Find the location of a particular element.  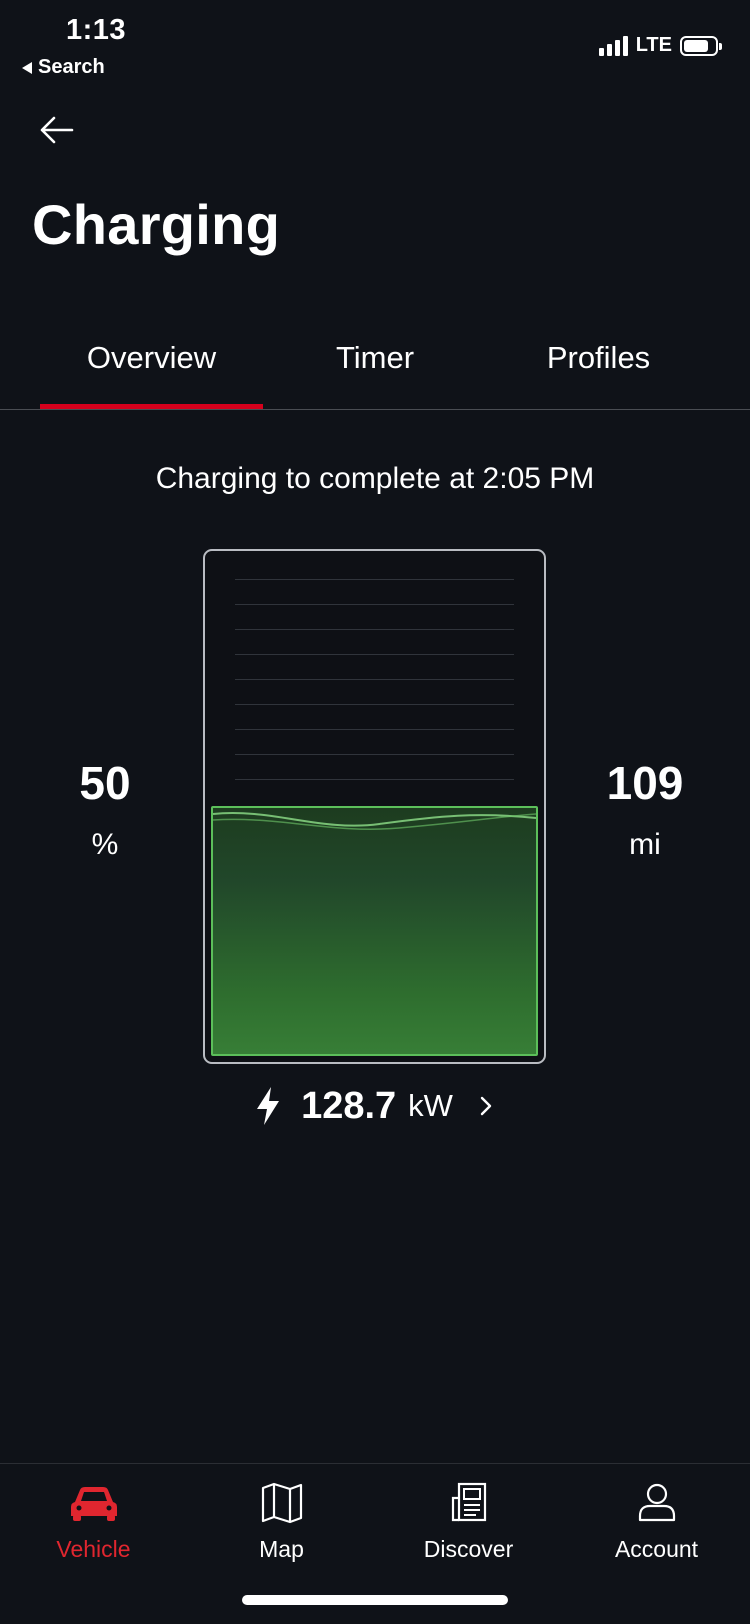

status-time: 1:13 is located at coordinates (96, 30).